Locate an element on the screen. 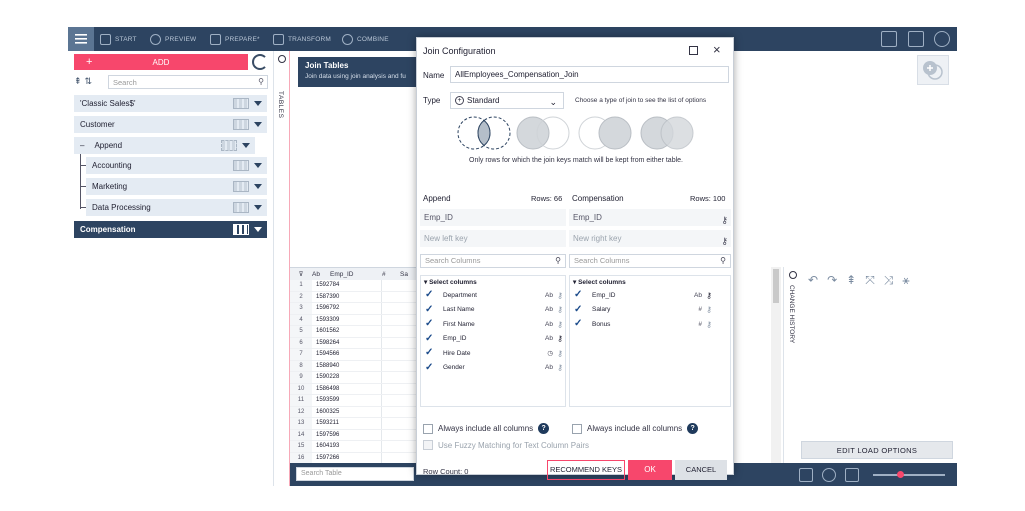  cell-emp-id: 1587390 is located at coordinates (347, 296).